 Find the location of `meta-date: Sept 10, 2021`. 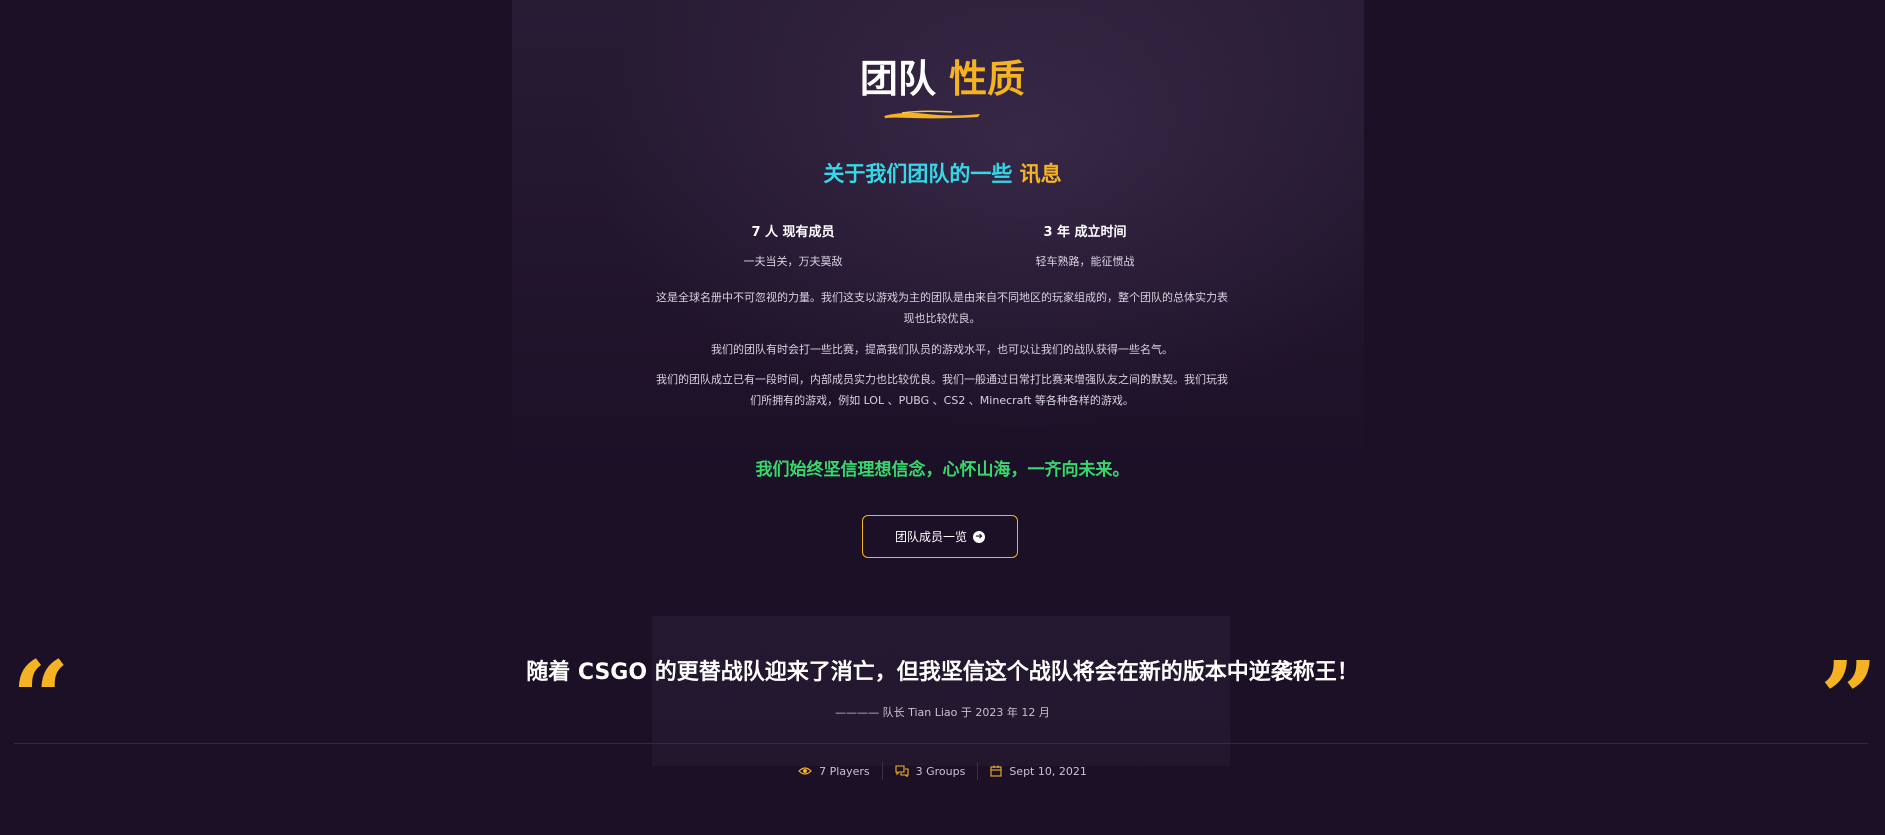

meta-date: Sept 10, 2021 is located at coordinates (1038, 771).